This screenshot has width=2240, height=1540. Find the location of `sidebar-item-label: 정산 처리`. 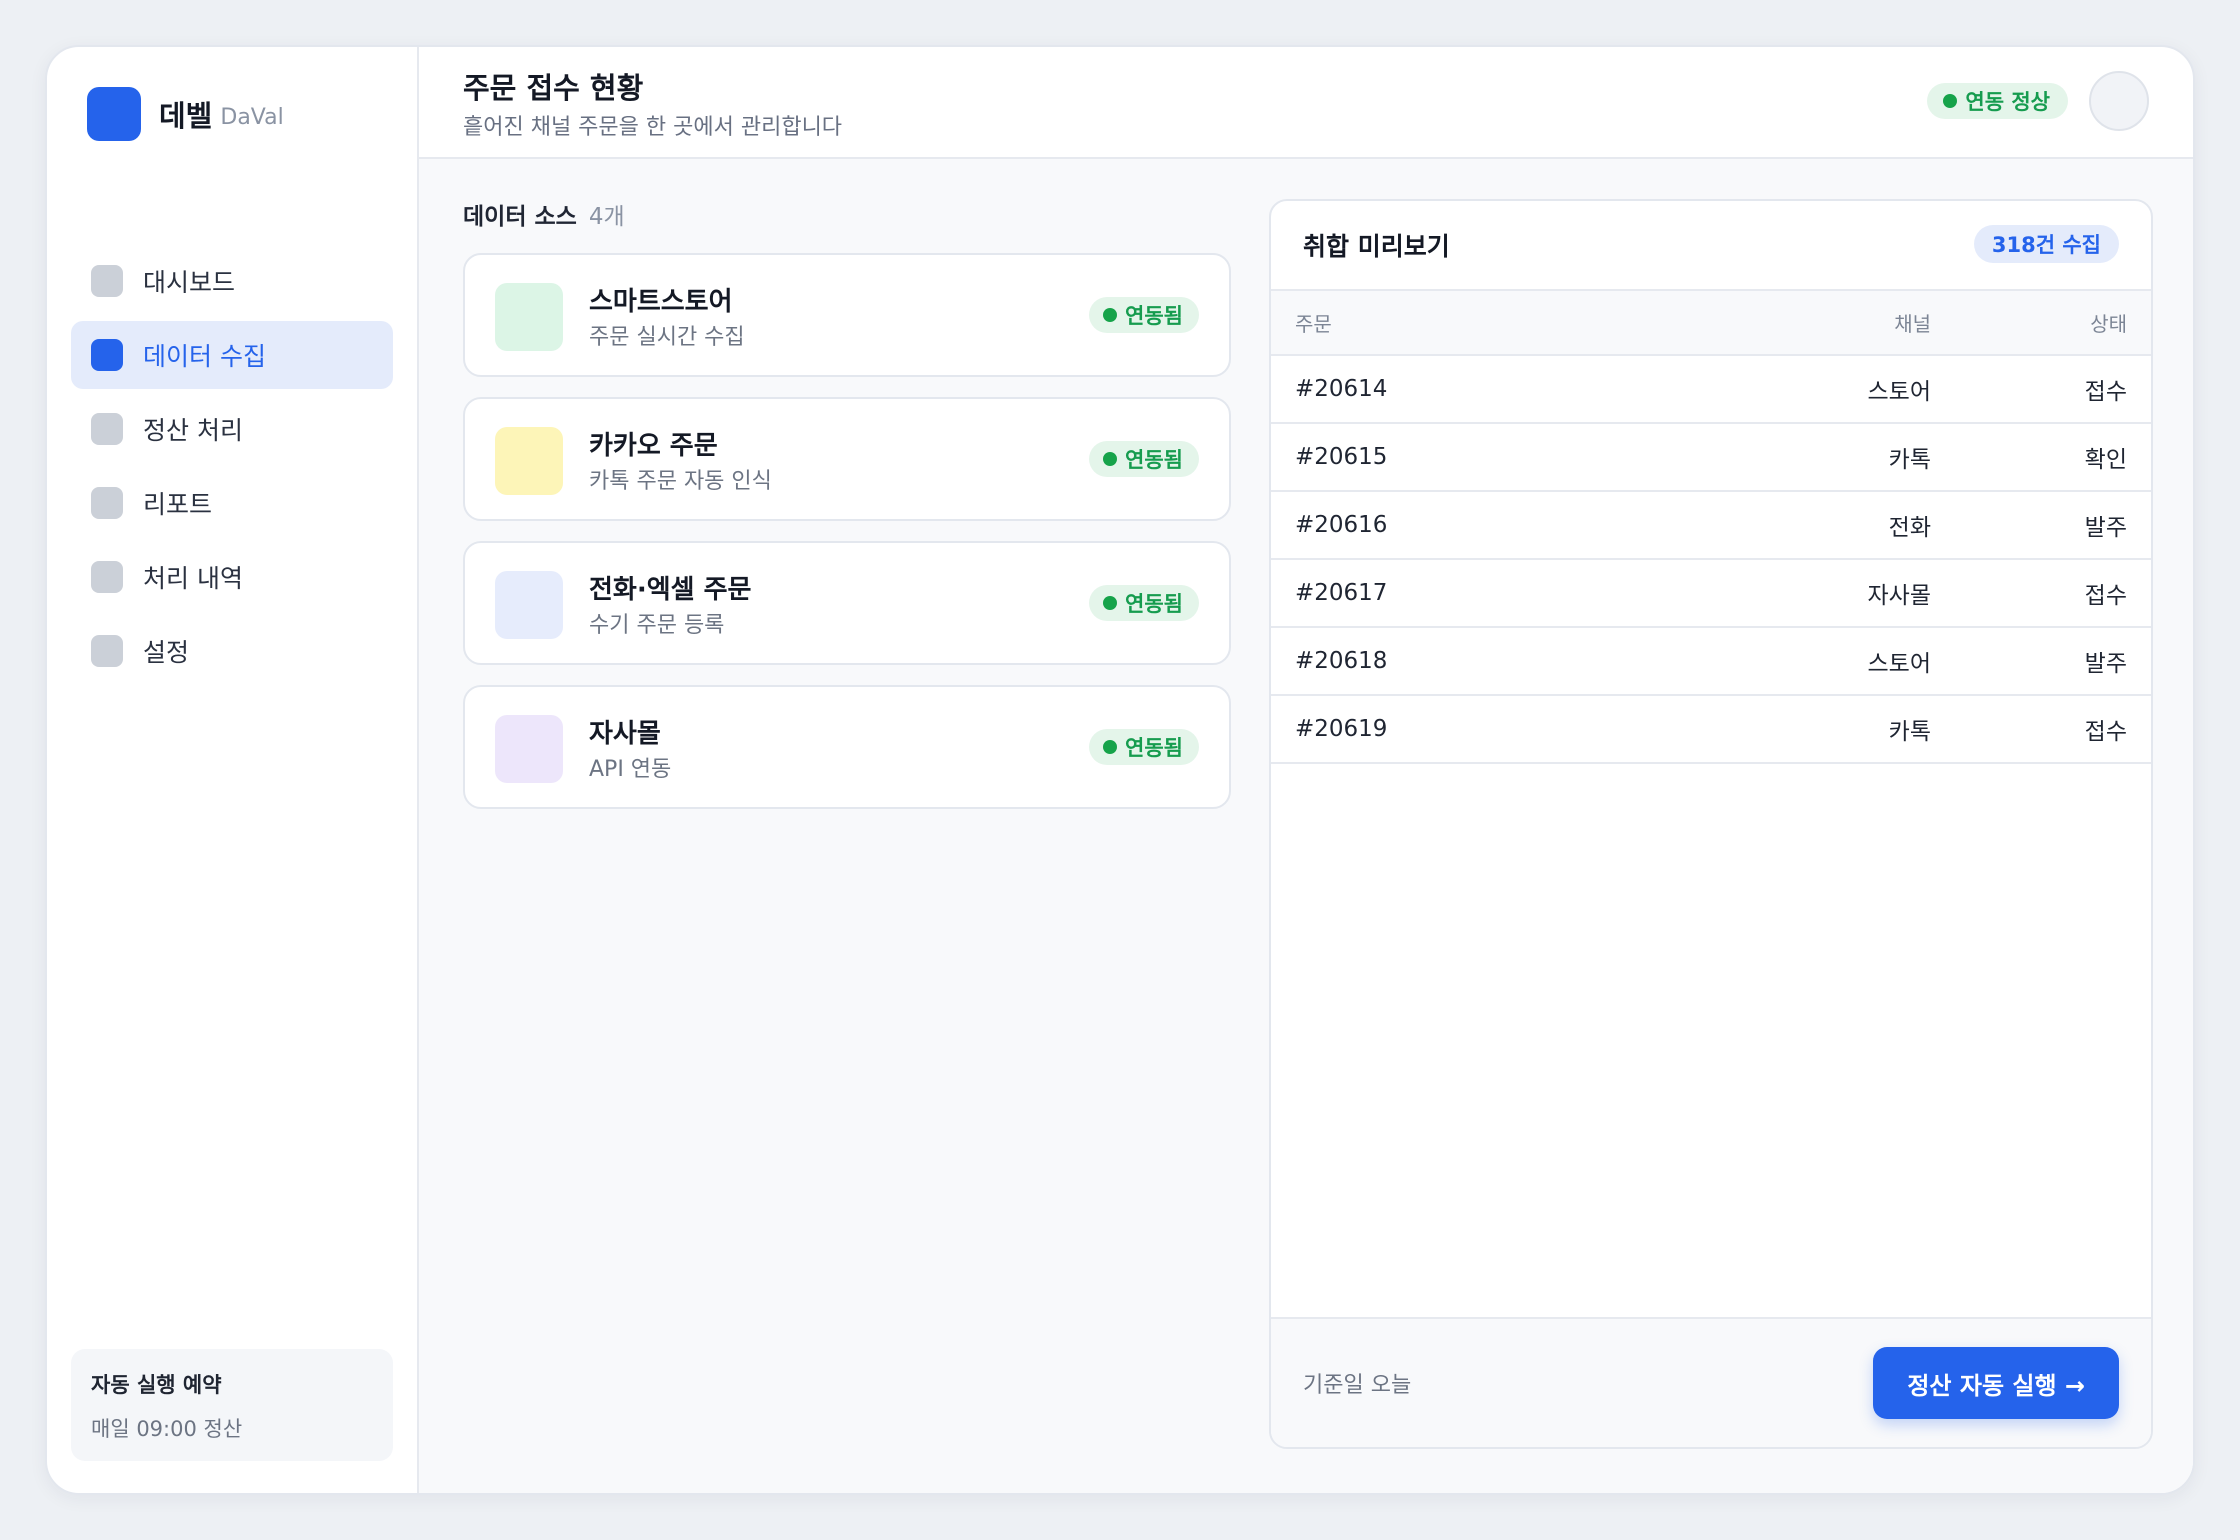

sidebar-item-label: 정산 처리 is located at coordinates (193, 430).